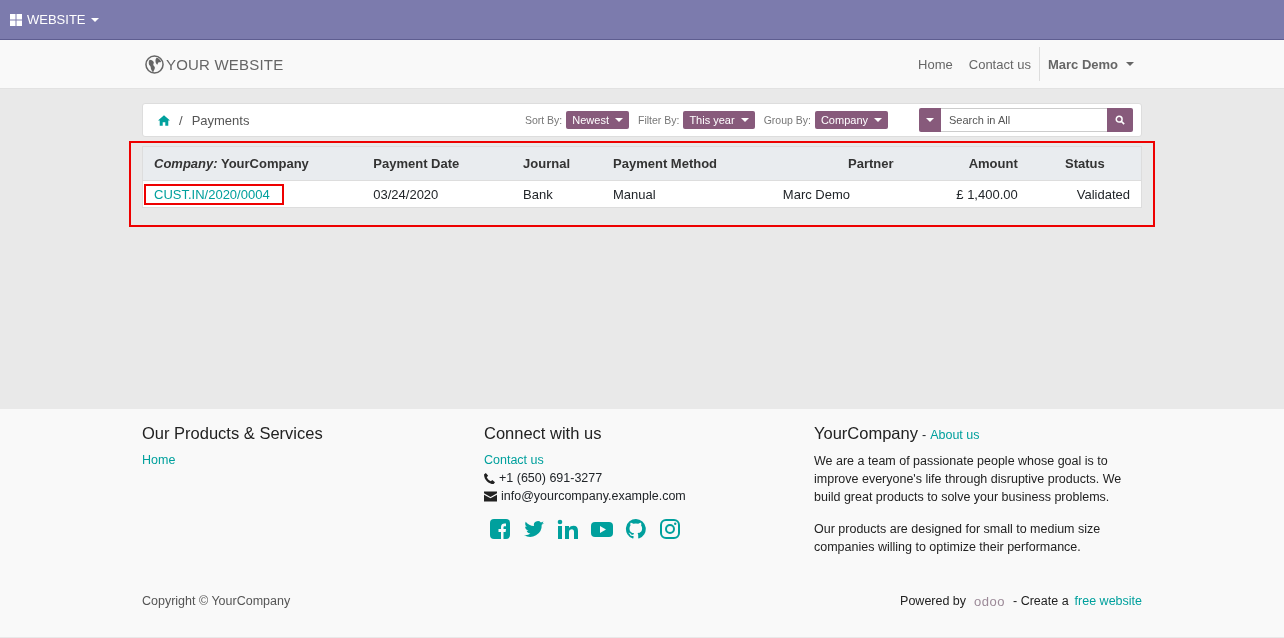 This screenshot has height=638, width=1284. I want to click on about-paragraph: We are a team of passionate people whose goal is to improve everyone's life through disruptive products. We build great products to solve your business problems., so click(968, 479).